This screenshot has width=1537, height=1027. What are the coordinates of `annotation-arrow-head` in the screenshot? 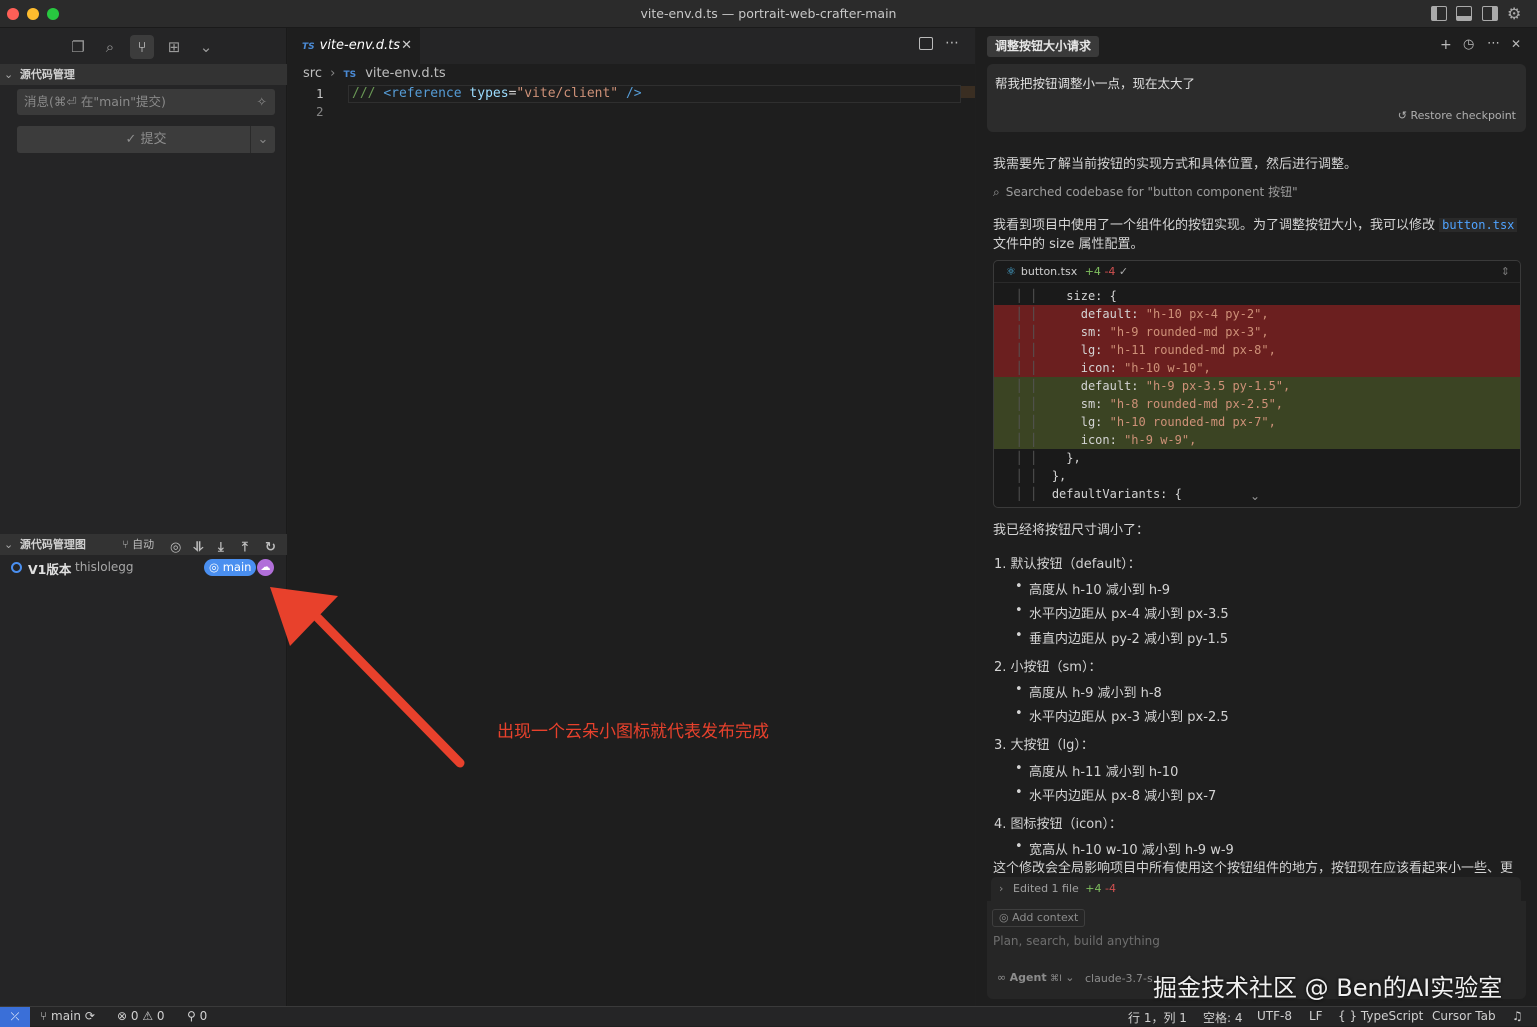 It's located at (304, 616).